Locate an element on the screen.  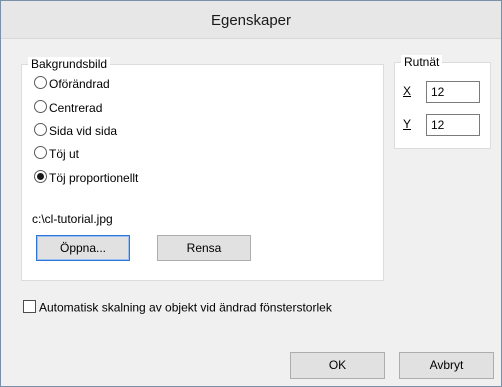
grid-group: Rutnät X Y is located at coordinates (442, 102).